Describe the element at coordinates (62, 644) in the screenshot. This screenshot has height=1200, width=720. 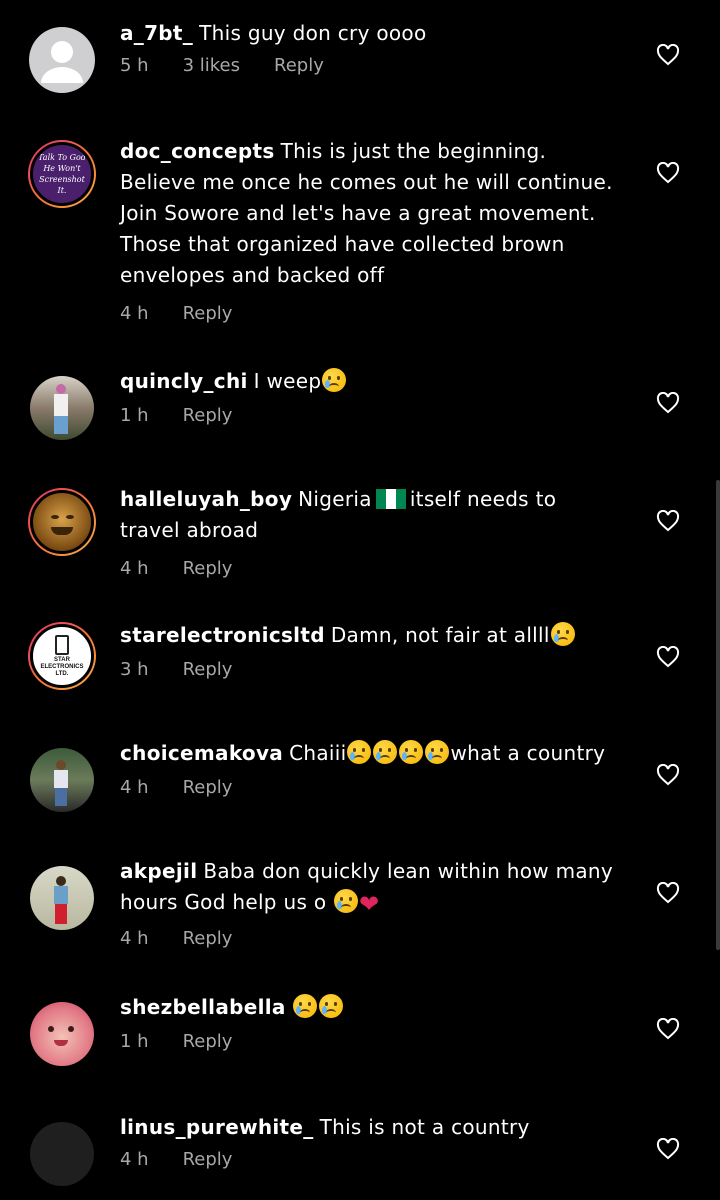
I see `phone-icon` at that location.